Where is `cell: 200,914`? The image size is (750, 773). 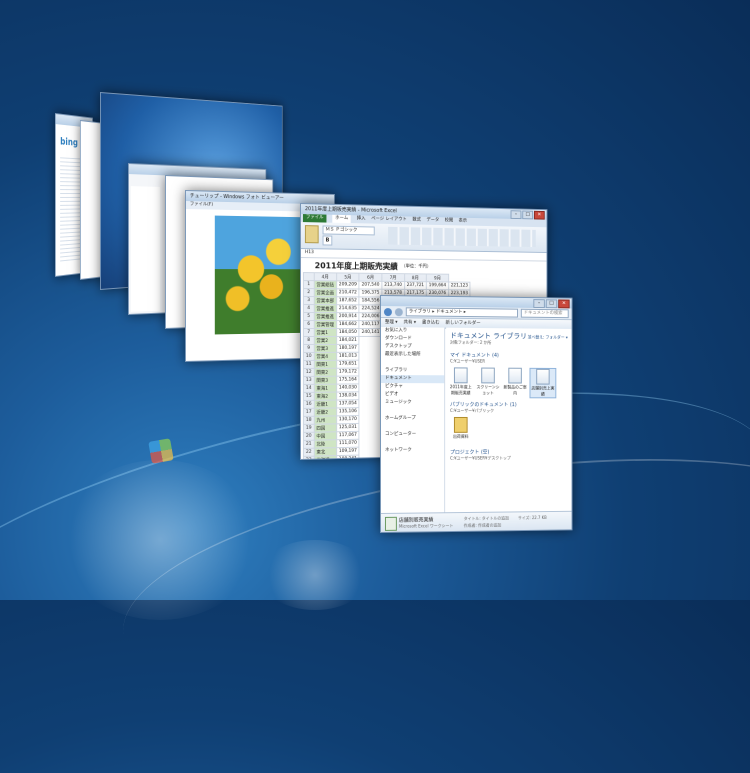 cell: 200,914 is located at coordinates (347, 317).